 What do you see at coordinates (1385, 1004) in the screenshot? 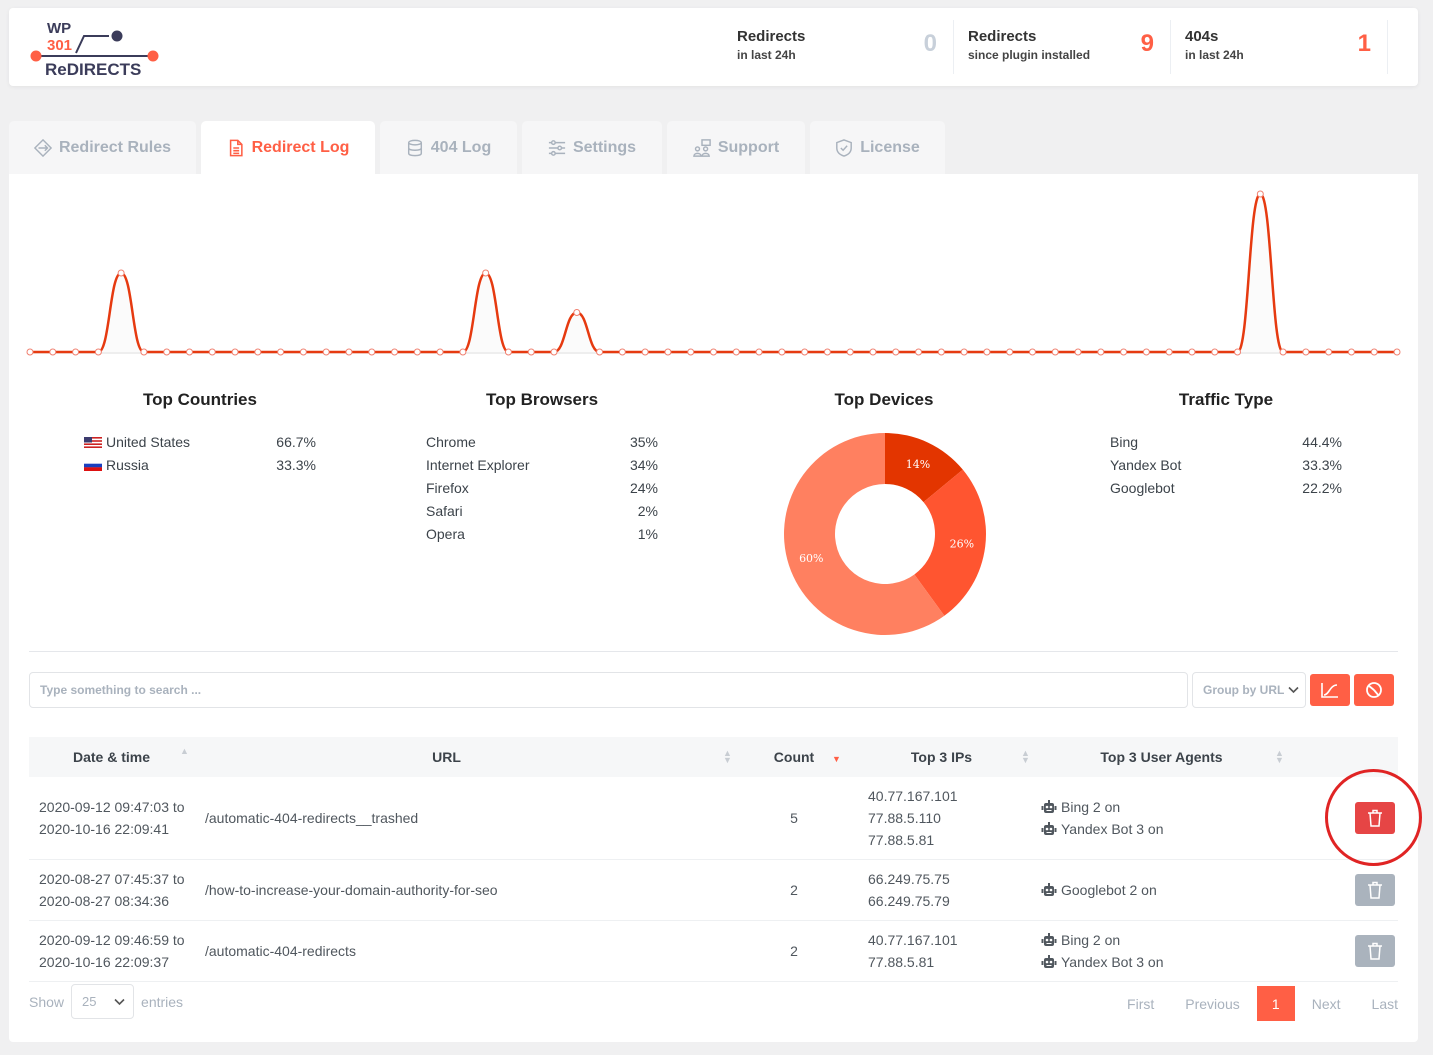
I see `pagination-last: Last` at bounding box center [1385, 1004].